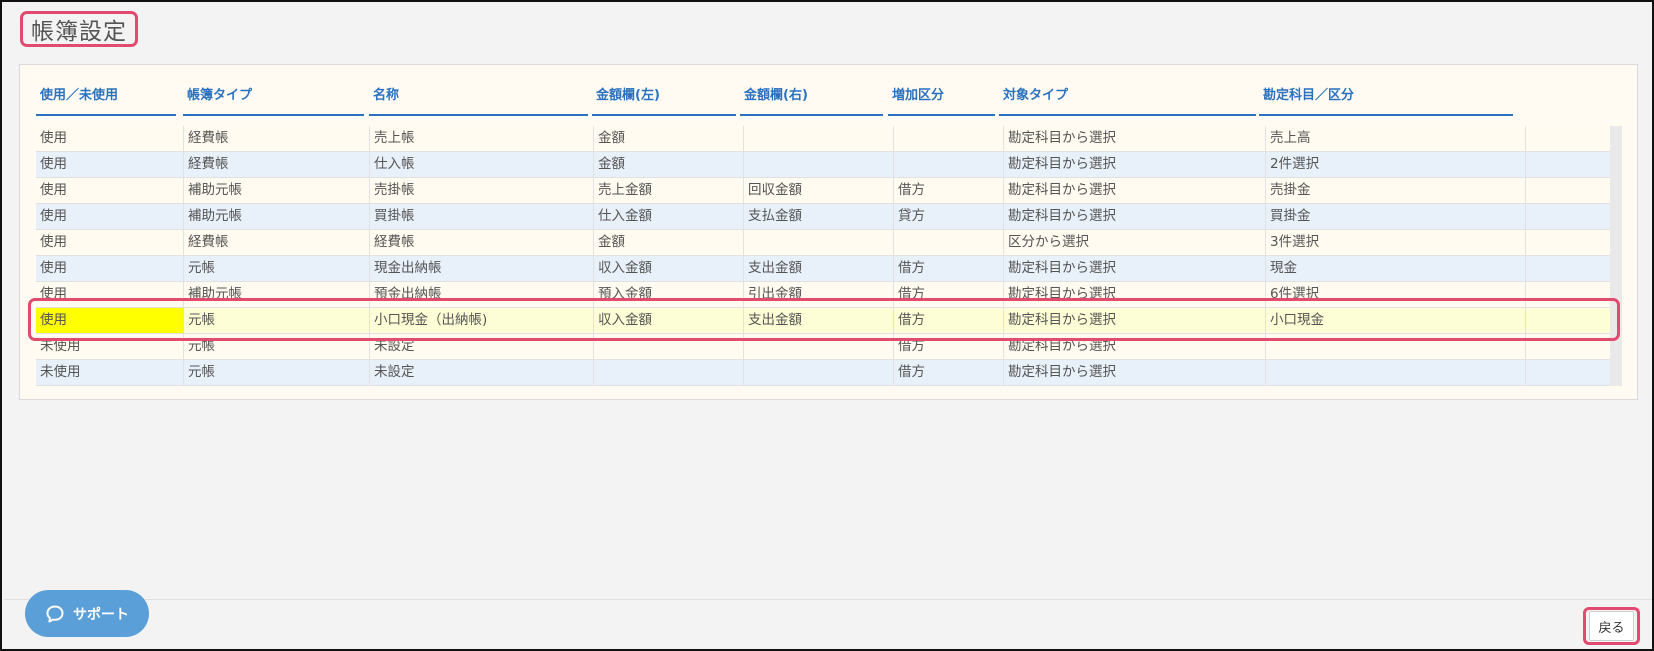 Image resolution: width=1654 pixels, height=651 pixels. Describe the element at coordinates (482, 320) in the screenshot. I see `cell-name: 小口現金（出納帳)` at that location.